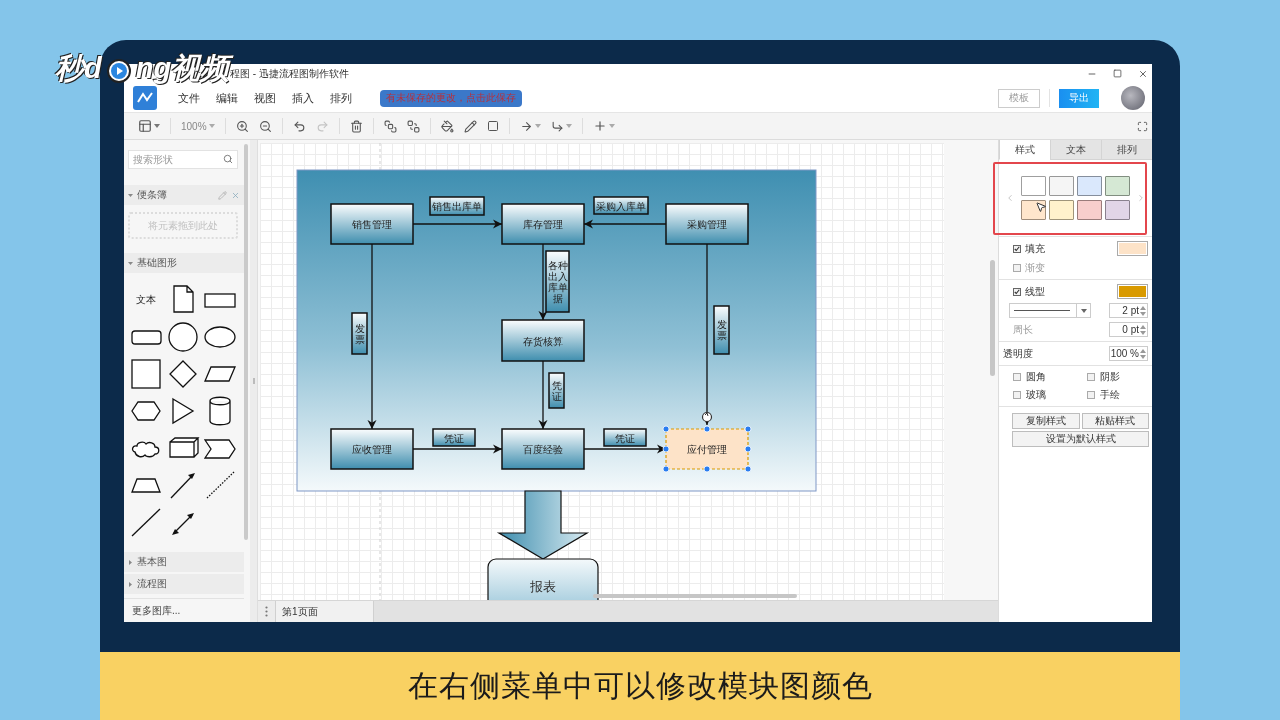 The image size is (1280, 720). I want to click on next-icon, so click(1141, 198).